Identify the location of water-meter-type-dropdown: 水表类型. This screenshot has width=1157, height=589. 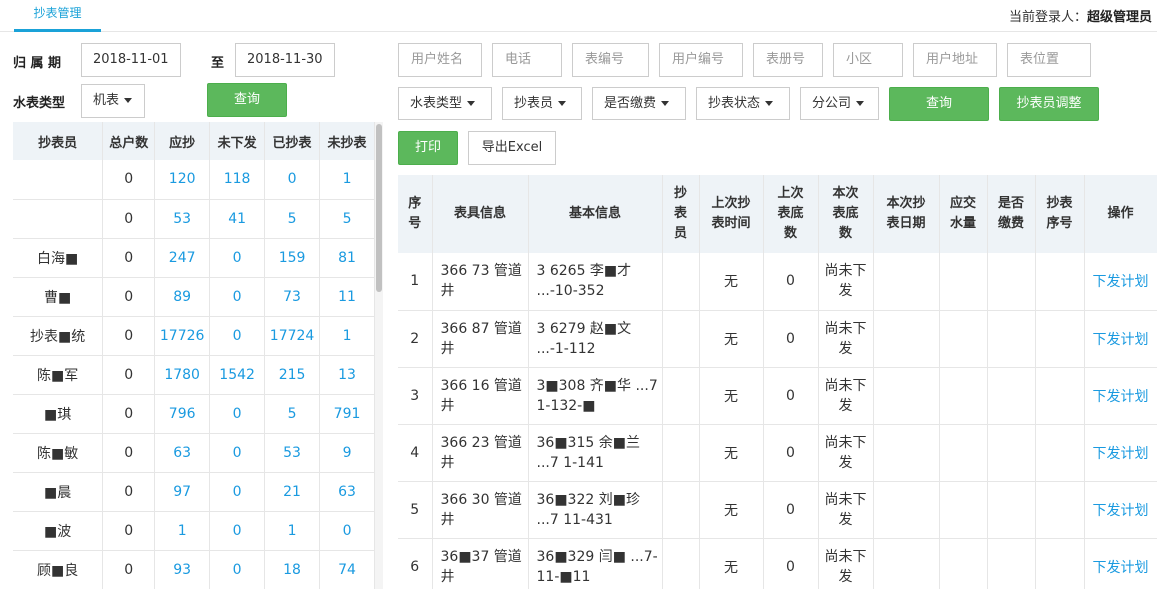
(445, 103).